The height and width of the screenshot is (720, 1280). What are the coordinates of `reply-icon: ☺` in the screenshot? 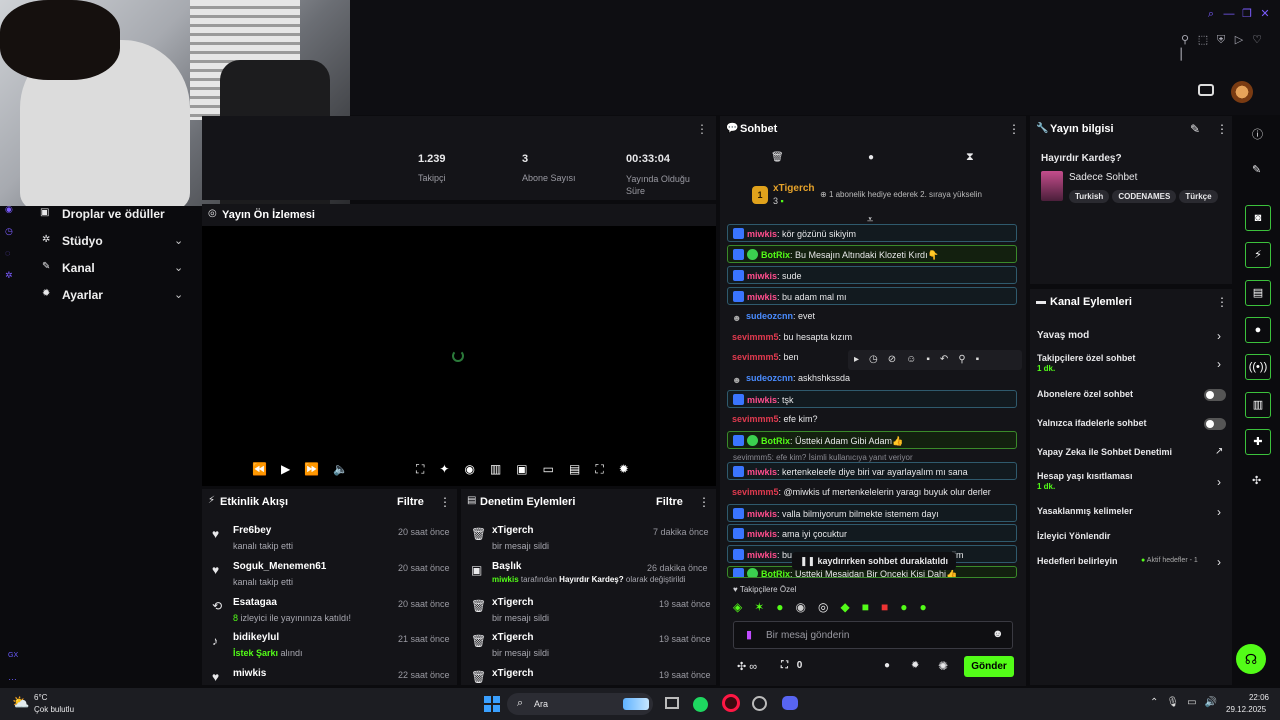 It's located at (916, 359).